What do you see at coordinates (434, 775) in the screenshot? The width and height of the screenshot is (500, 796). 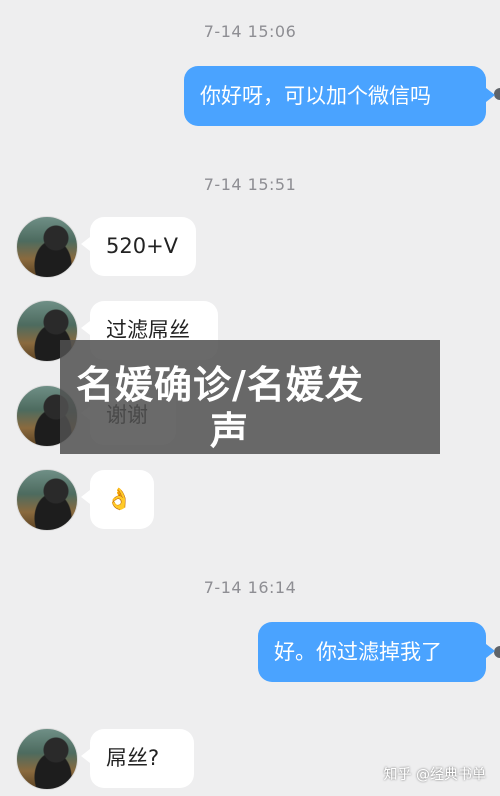 I see `watermark: 知乎 @经典书单` at bounding box center [434, 775].